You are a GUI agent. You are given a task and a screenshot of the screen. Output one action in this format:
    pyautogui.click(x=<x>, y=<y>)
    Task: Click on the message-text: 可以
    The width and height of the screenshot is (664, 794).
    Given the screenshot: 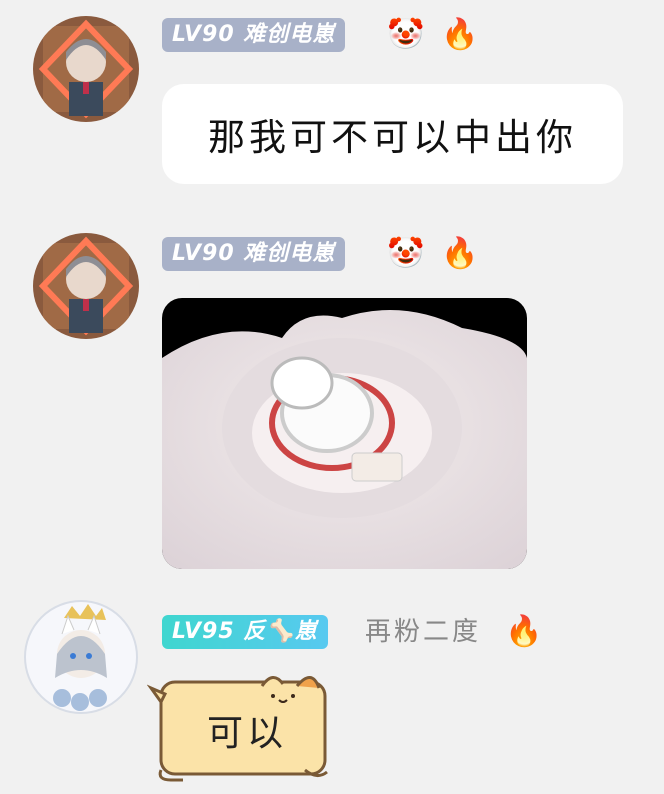 What is the action you would take?
    pyautogui.click(x=247, y=733)
    